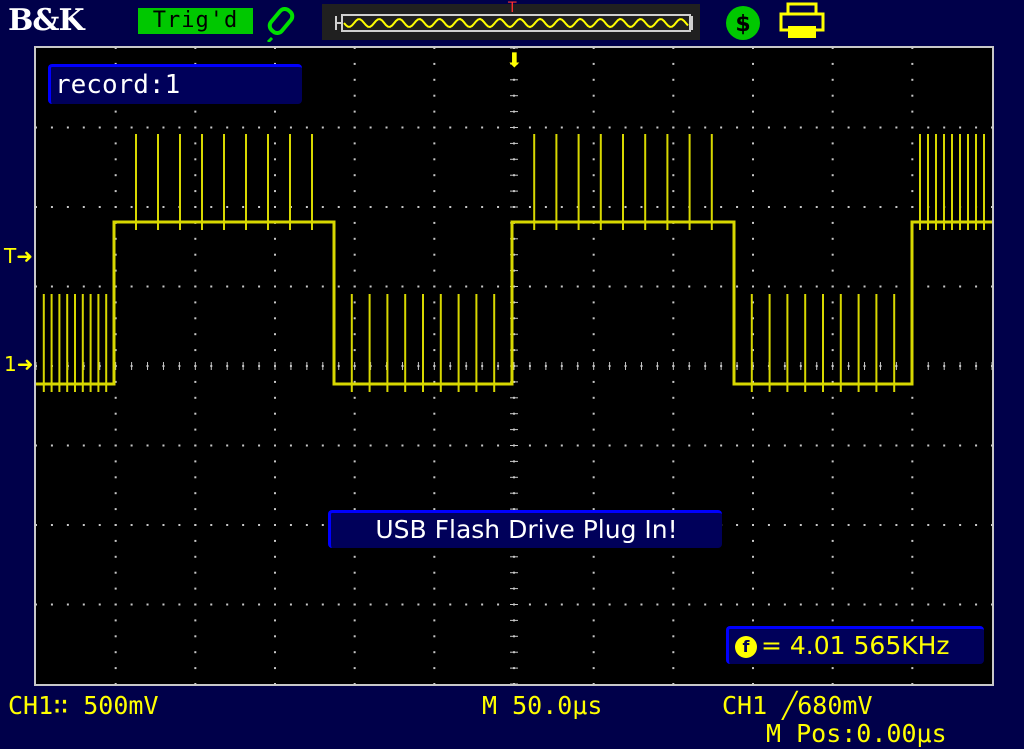 This screenshot has width=1024, height=749. I want to click on m-position-label: M Pos:0.00μs, so click(856, 733).